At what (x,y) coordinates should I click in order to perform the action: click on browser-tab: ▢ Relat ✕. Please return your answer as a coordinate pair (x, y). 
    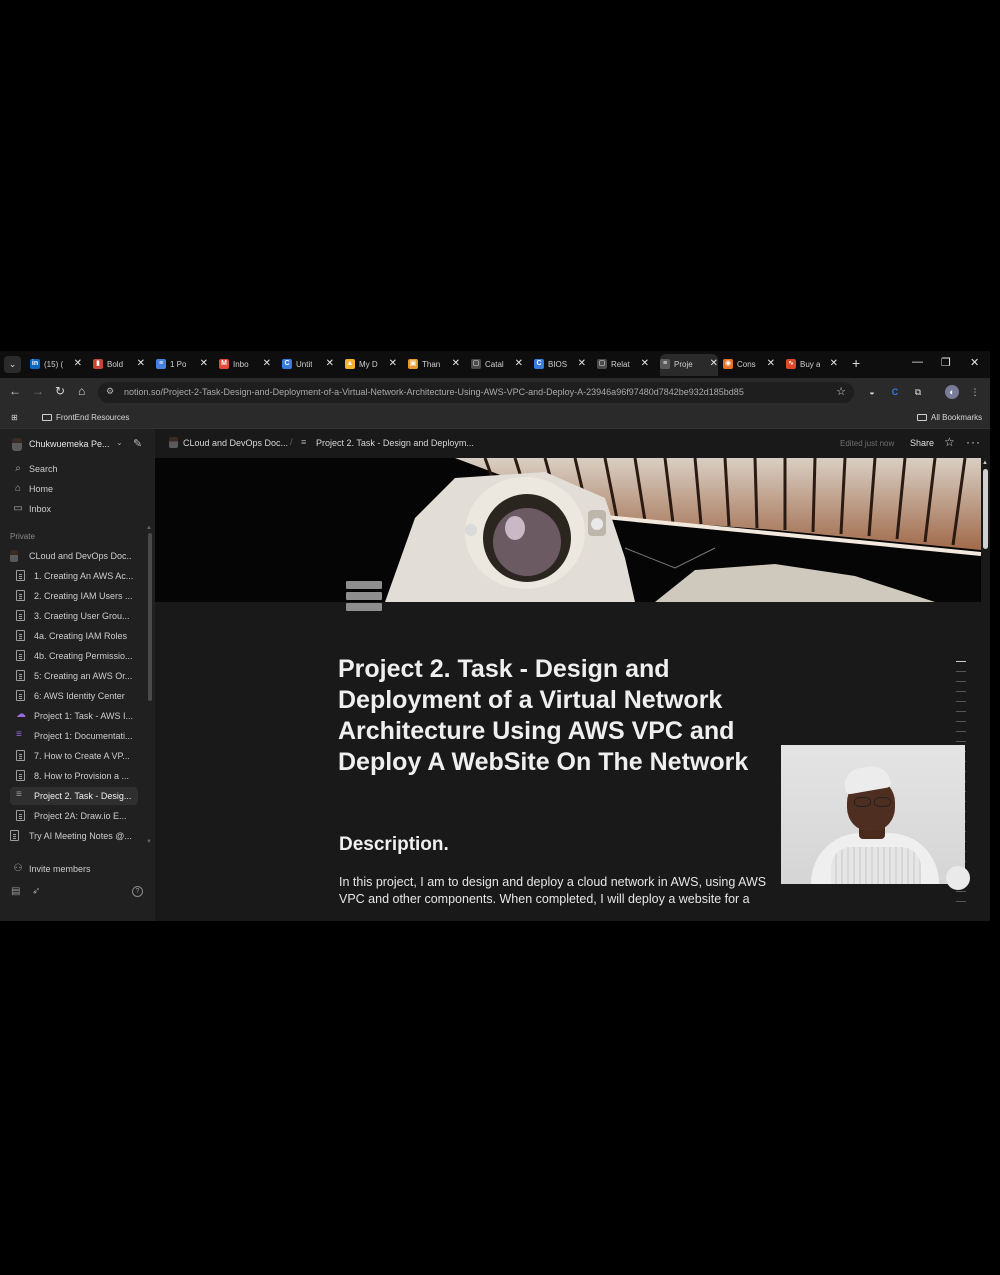
    Looking at the image, I should click on (623, 365).